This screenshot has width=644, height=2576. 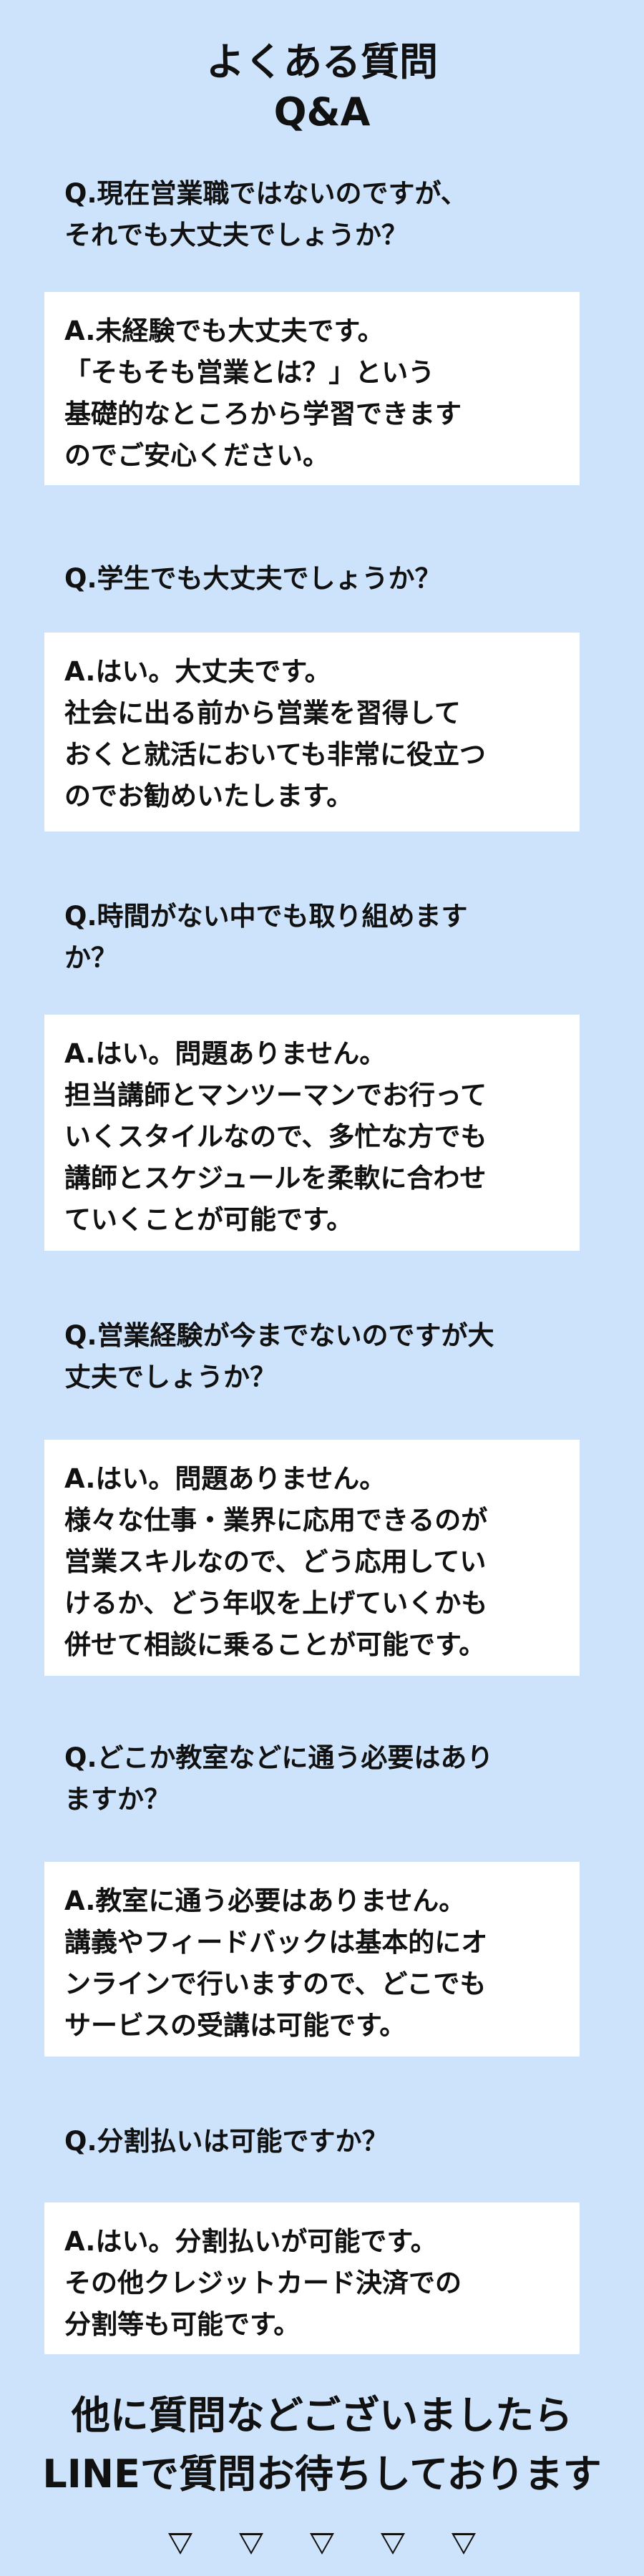 What do you see at coordinates (226, 2141) in the screenshot?
I see `faq-question: Q.分割払いは可能ですか？` at bounding box center [226, 2141].